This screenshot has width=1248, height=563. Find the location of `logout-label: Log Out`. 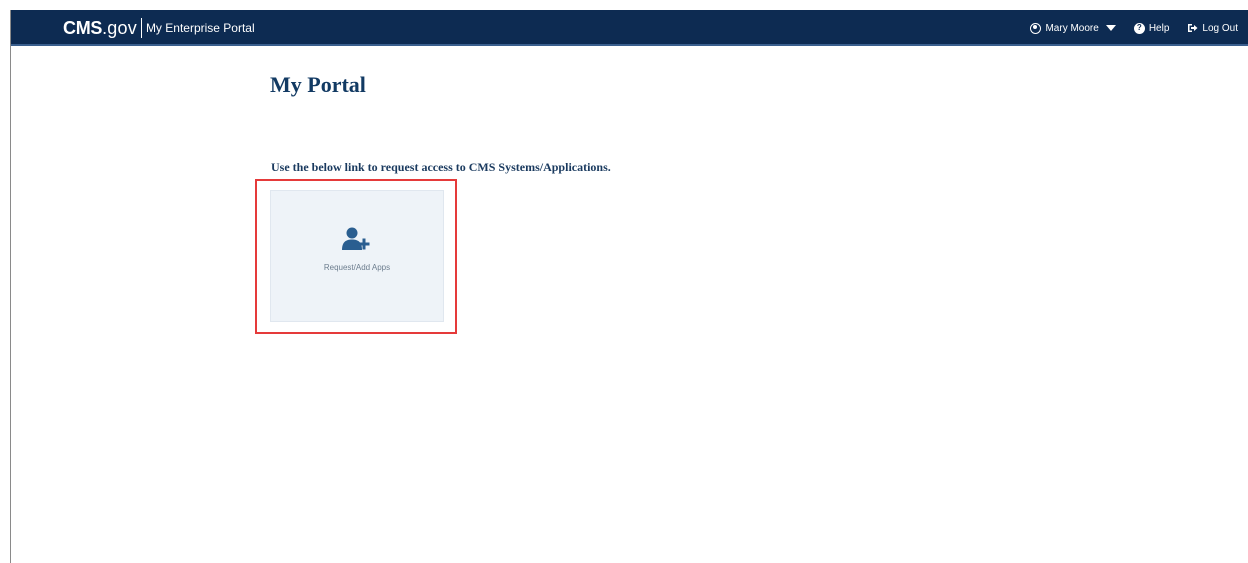

logout-label: Log Out is located at coordinates (1220, 28).